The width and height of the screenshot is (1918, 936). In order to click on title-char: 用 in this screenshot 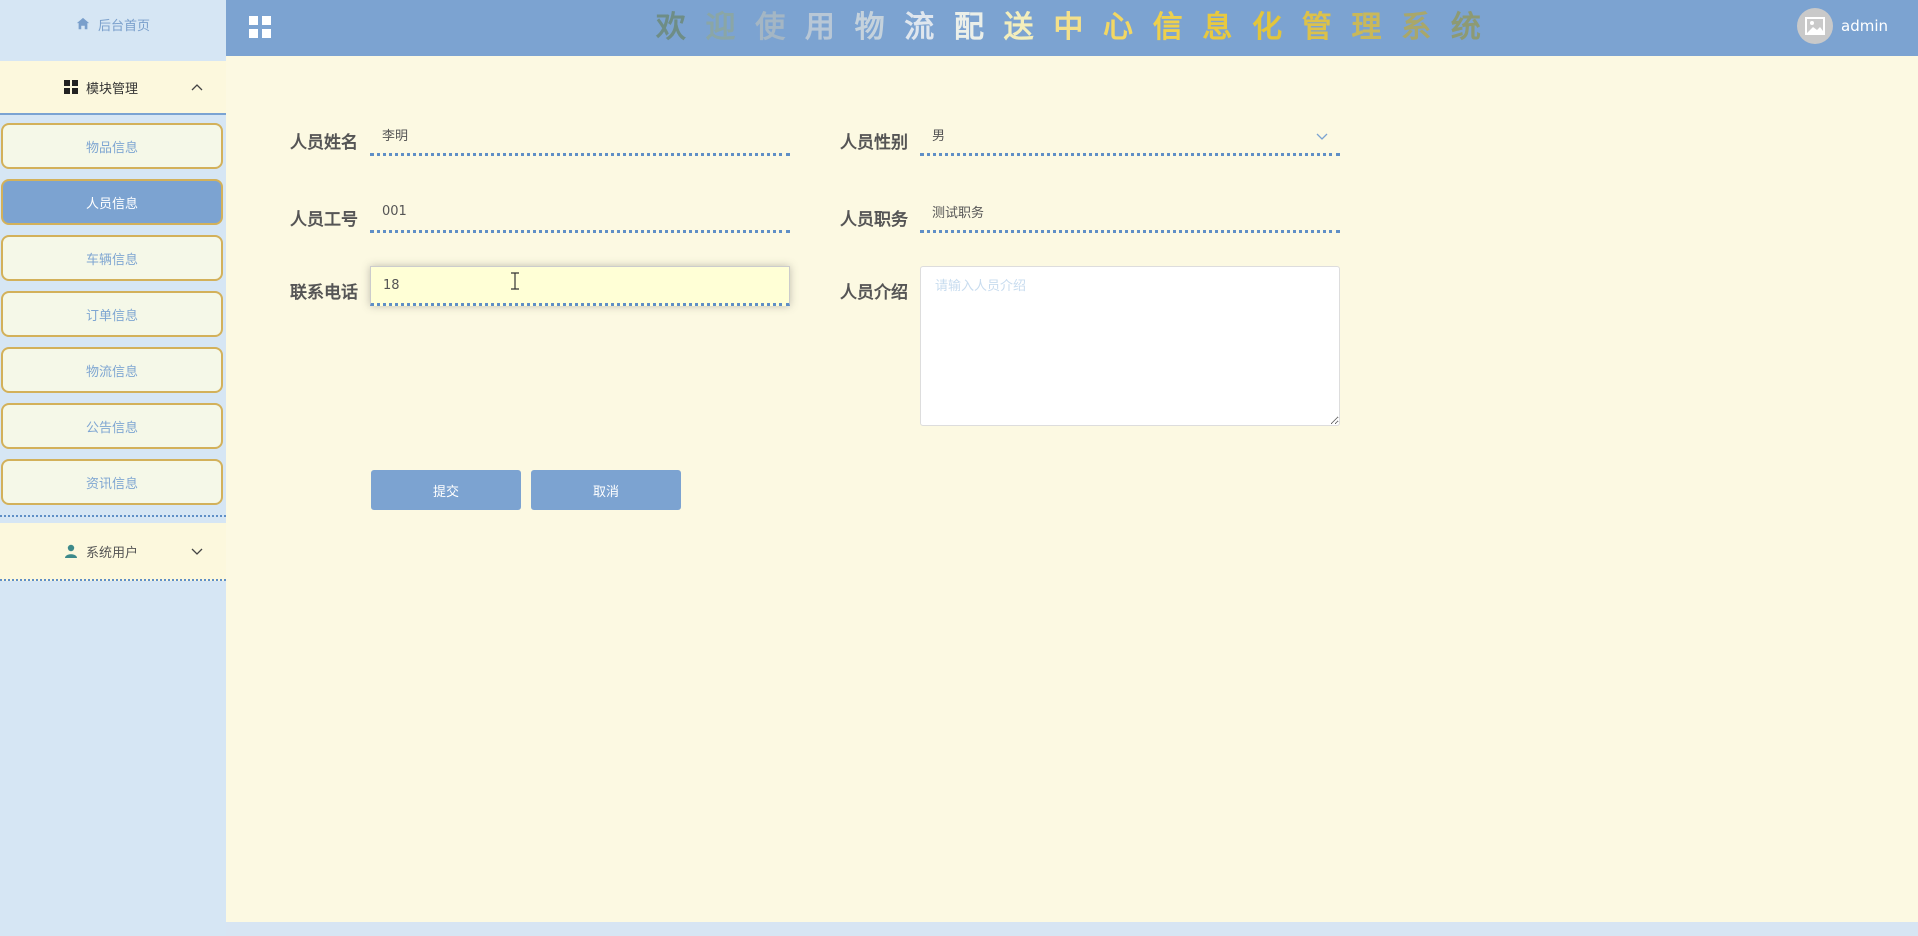, I will do `click(819, 27)`.